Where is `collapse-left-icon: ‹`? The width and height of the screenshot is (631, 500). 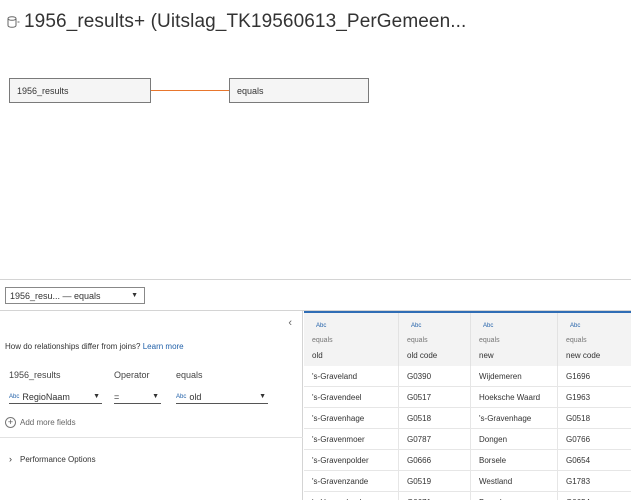
collapse-left-icon: ‹ is located at coordinates (290, 323).